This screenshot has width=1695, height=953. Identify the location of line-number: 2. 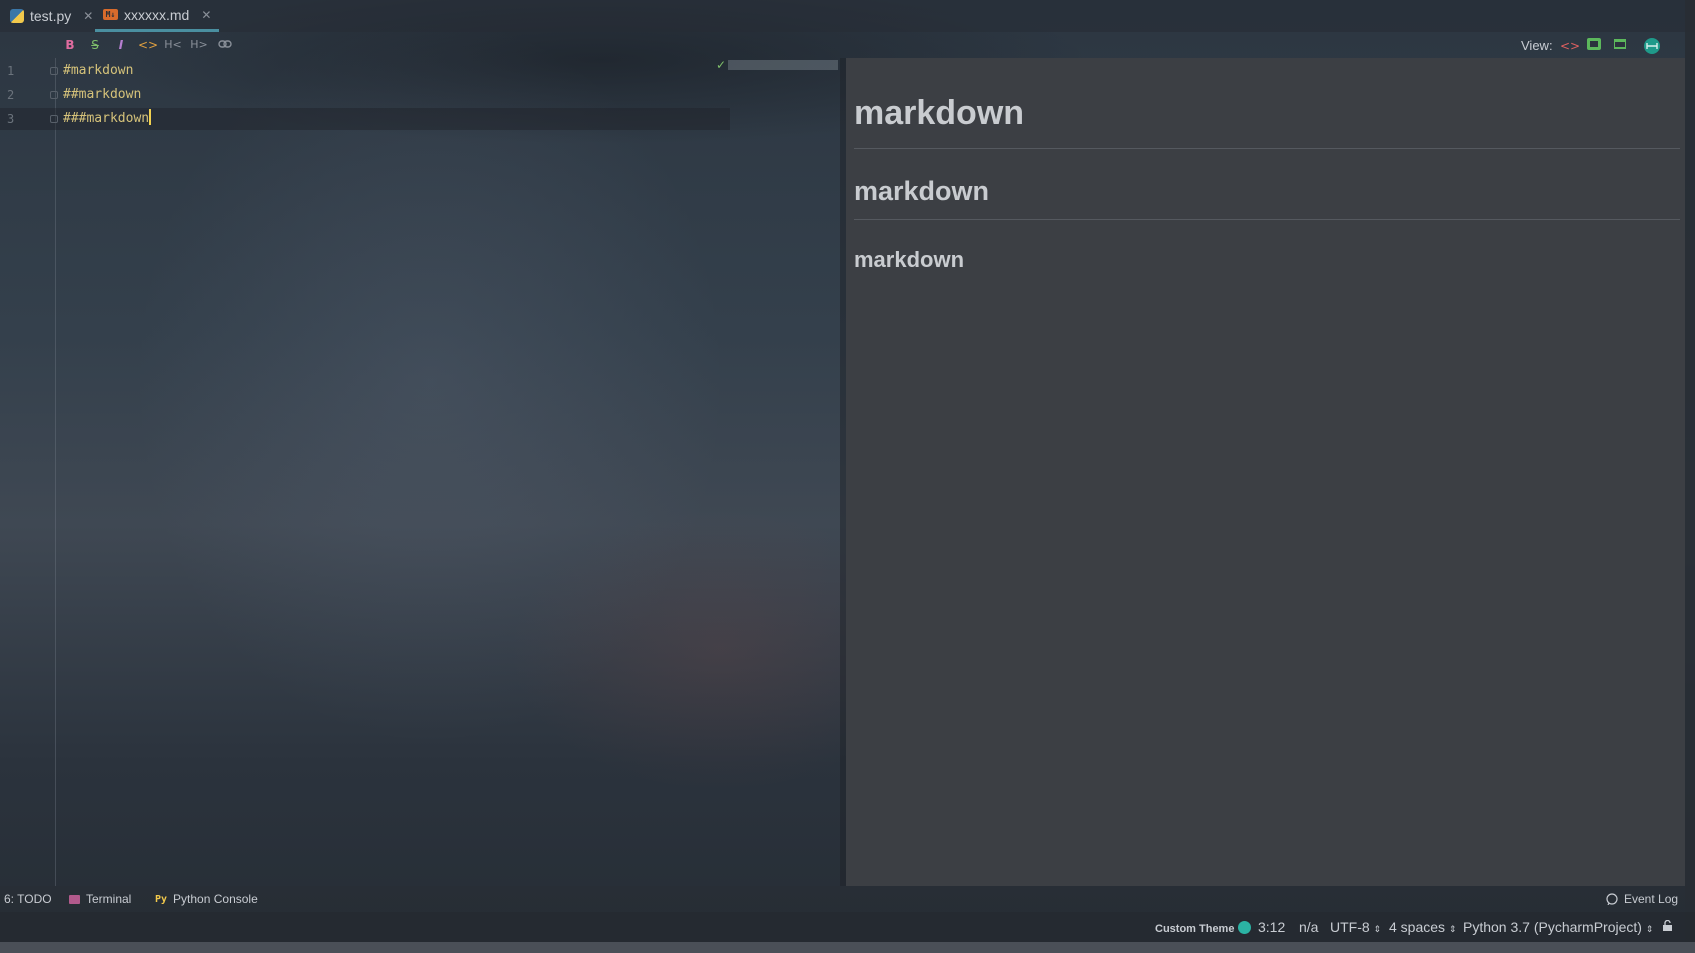
(11, 95).